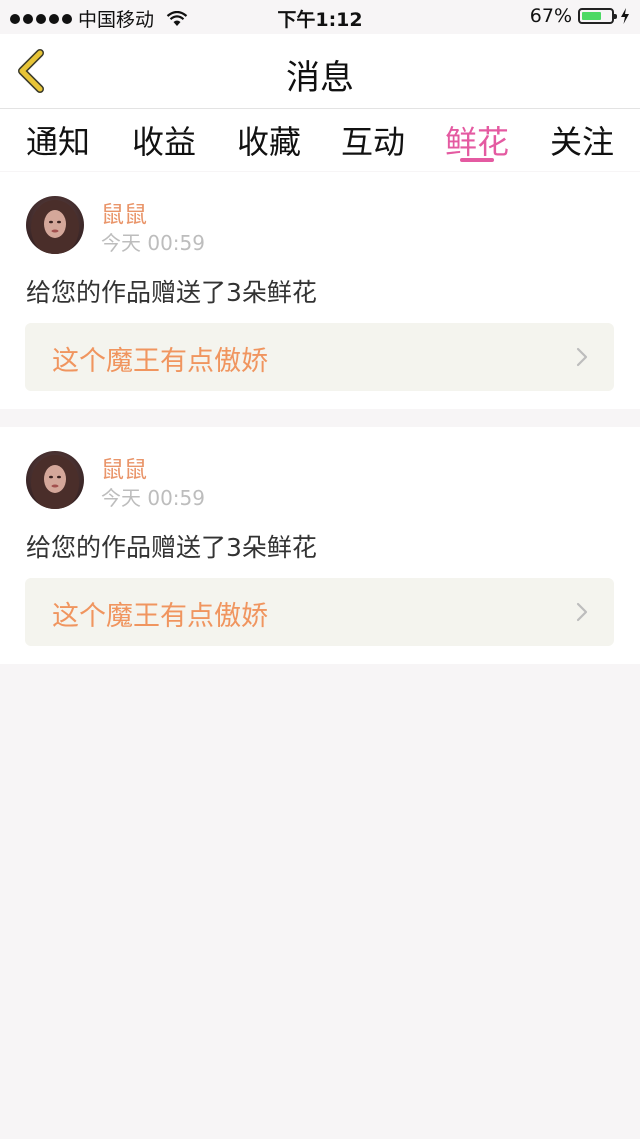  What do you see at coordinates (320, 78) in the screenshot?
I see `page-title: 消息` at bounding box center [320, 78].